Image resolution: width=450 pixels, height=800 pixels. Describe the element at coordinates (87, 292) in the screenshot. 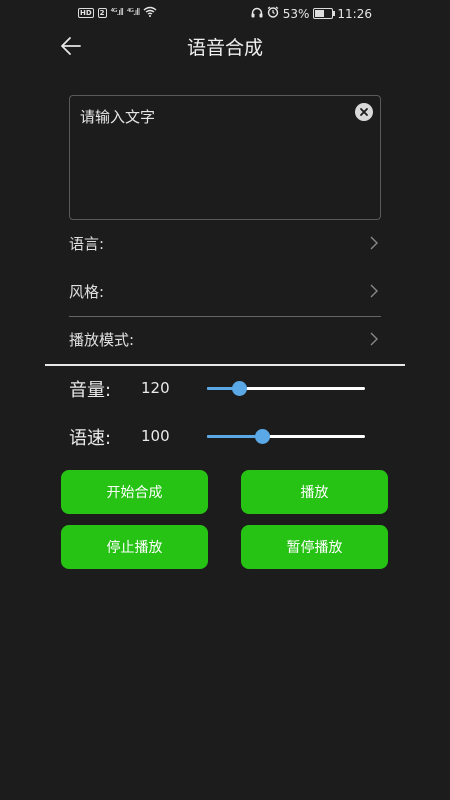

I see `style-label: 风格:` at that location.